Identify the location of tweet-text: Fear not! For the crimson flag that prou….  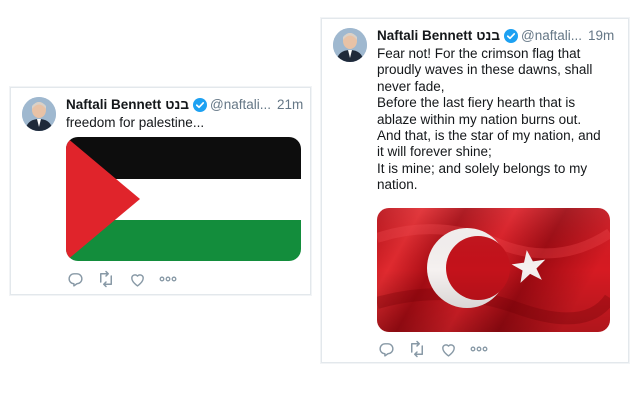
(489, 119).